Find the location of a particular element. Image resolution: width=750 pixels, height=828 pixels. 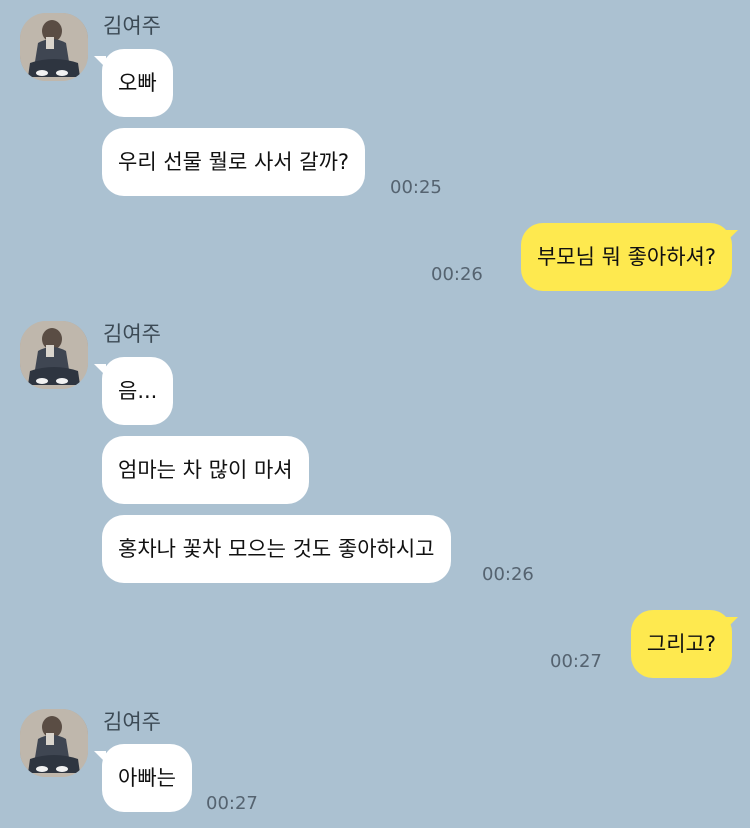

message-bubble-outgoing: 그리고? is located at coordinates (681, 644).